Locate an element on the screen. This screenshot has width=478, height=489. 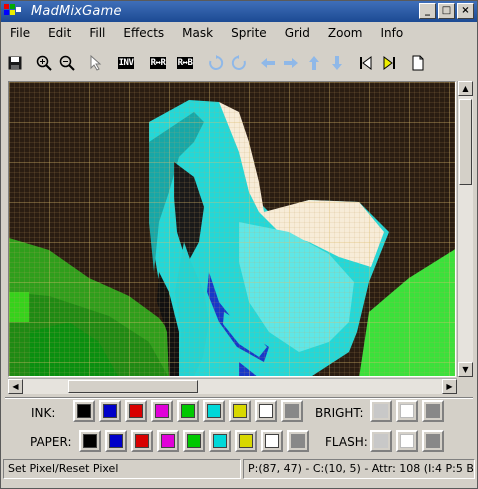
rotate-cw-icon is located at coordinates (216, 63).